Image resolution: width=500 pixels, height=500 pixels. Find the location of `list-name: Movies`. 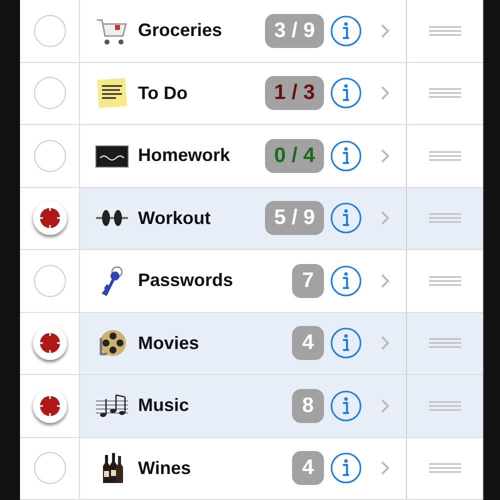

list-name: Movies is located at coordinates (169, 343).